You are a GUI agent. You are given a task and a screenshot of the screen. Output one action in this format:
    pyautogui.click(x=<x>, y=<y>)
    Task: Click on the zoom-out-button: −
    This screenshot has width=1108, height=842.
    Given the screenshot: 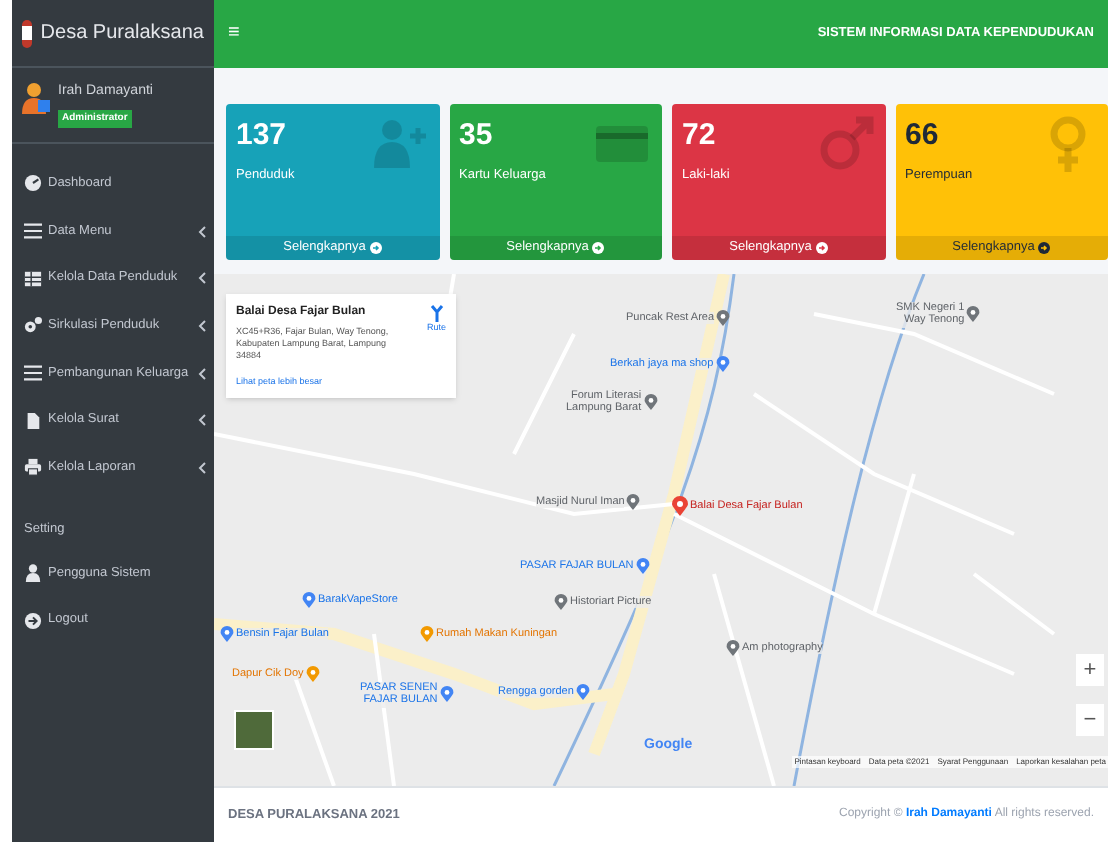 What is the action you would take?
    pyautogui.click(x=1090, y=720)
    